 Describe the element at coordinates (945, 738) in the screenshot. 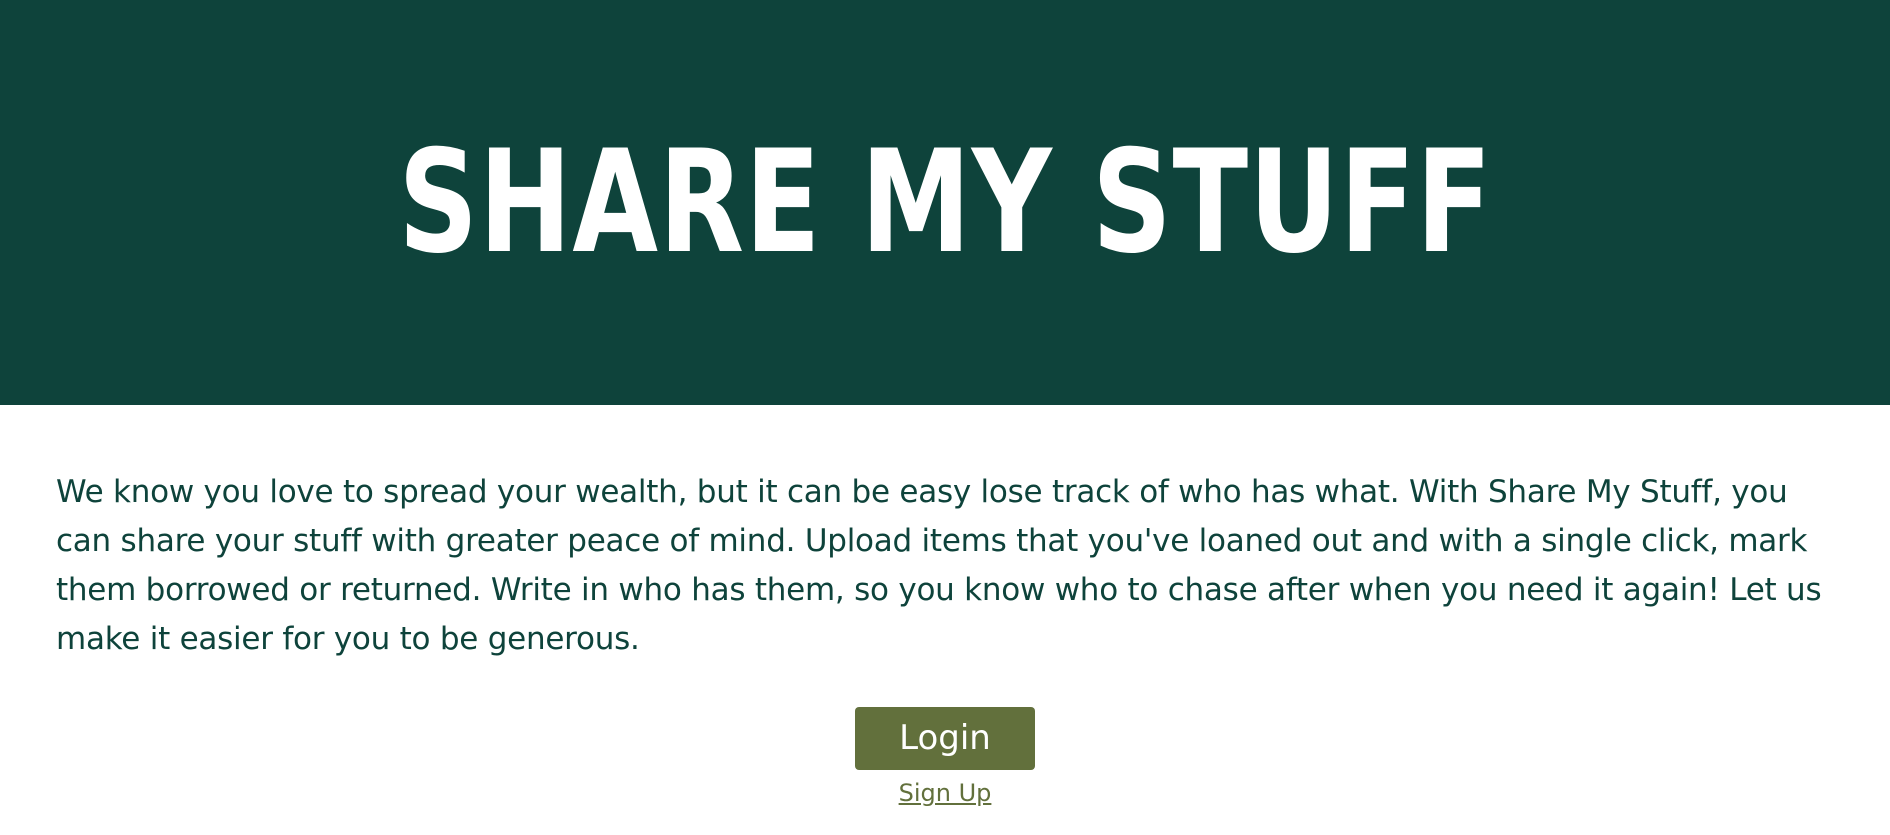

I see `login-button: Login` at that location.